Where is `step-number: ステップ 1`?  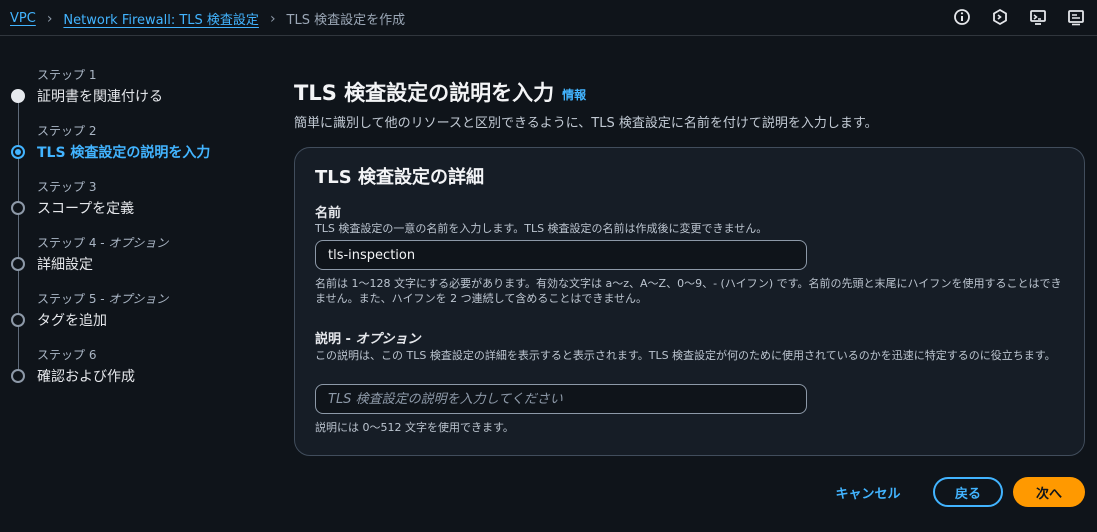 step-number: ステップ 1 is located at coordinates (67, 75).